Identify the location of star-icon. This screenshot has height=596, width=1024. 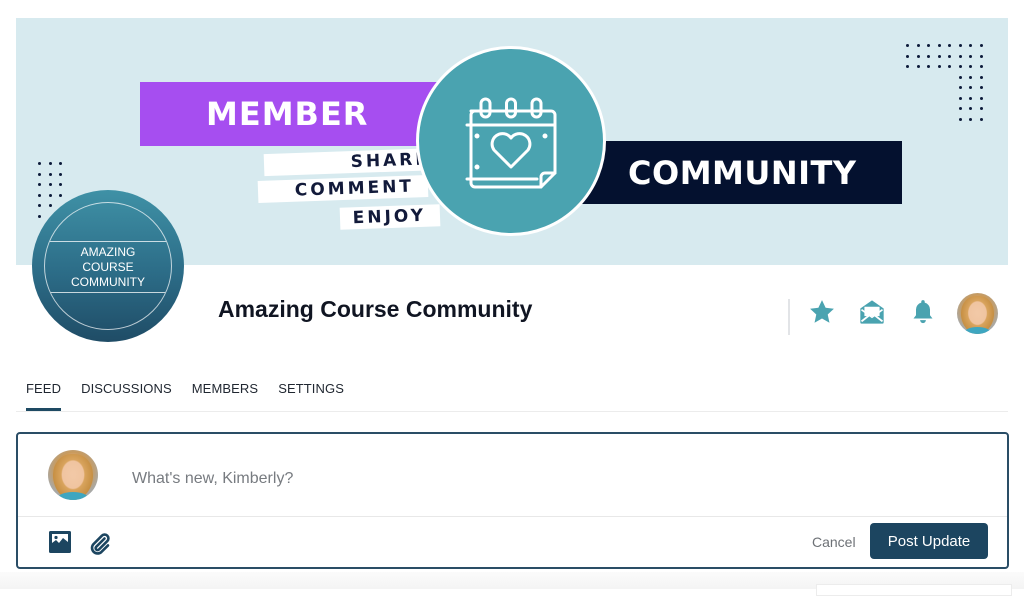
(822, 311).